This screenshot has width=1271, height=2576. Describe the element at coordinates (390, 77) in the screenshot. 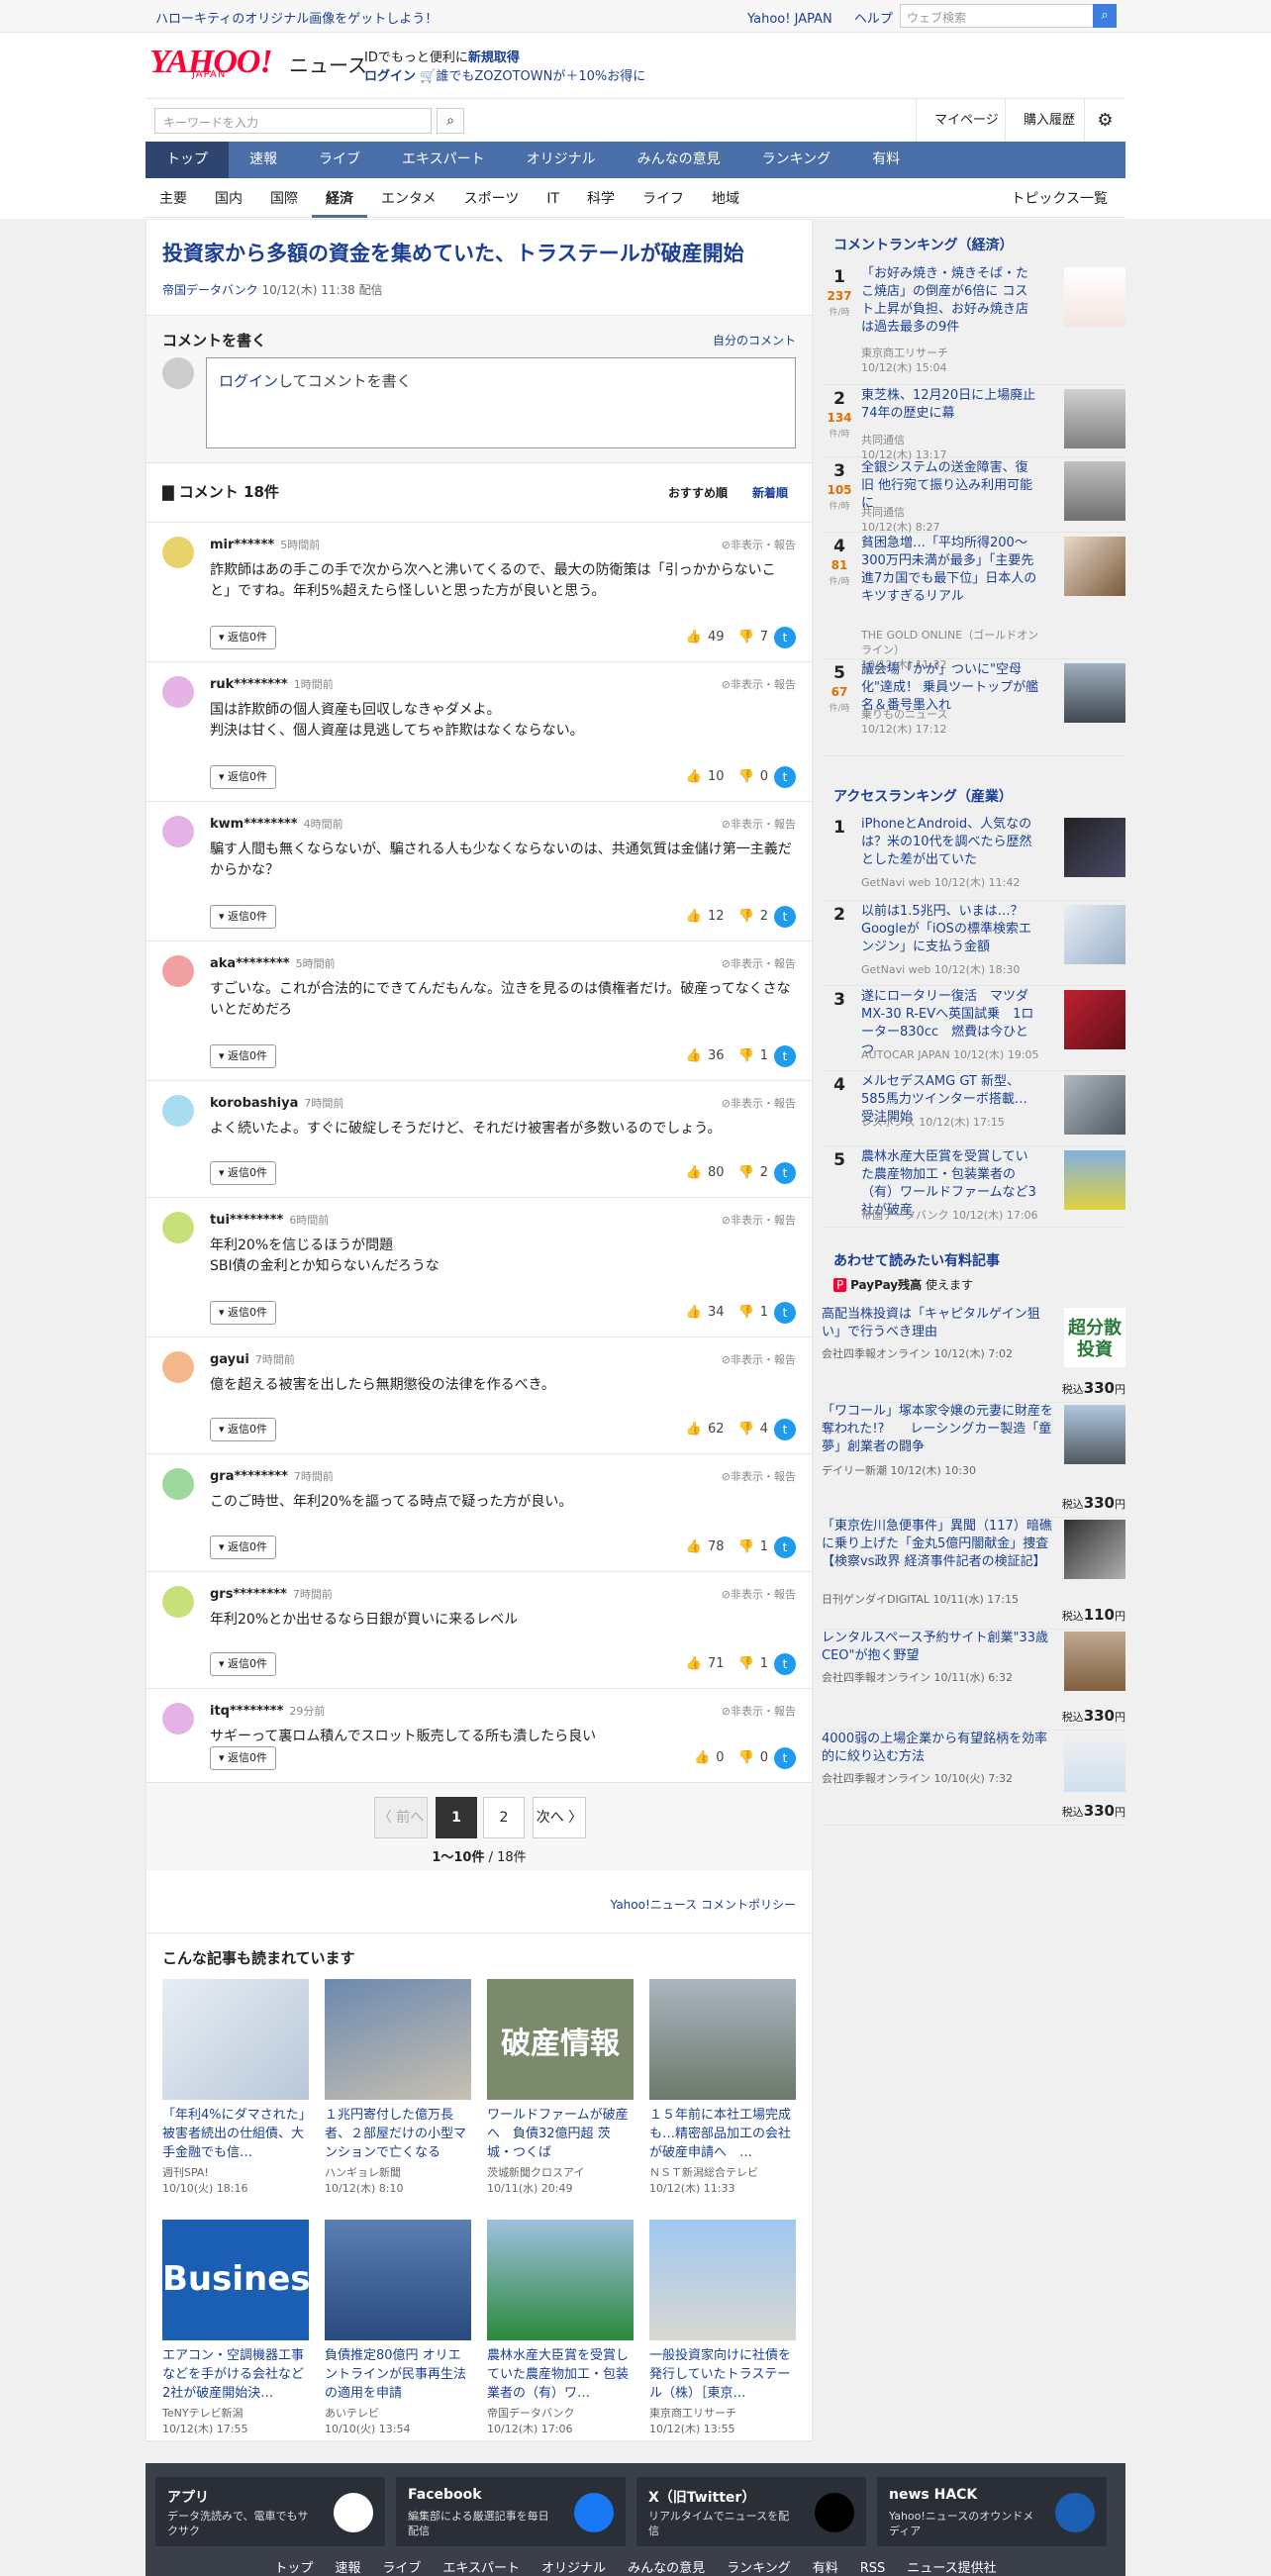

I see `login-link: ログイン` at that location.